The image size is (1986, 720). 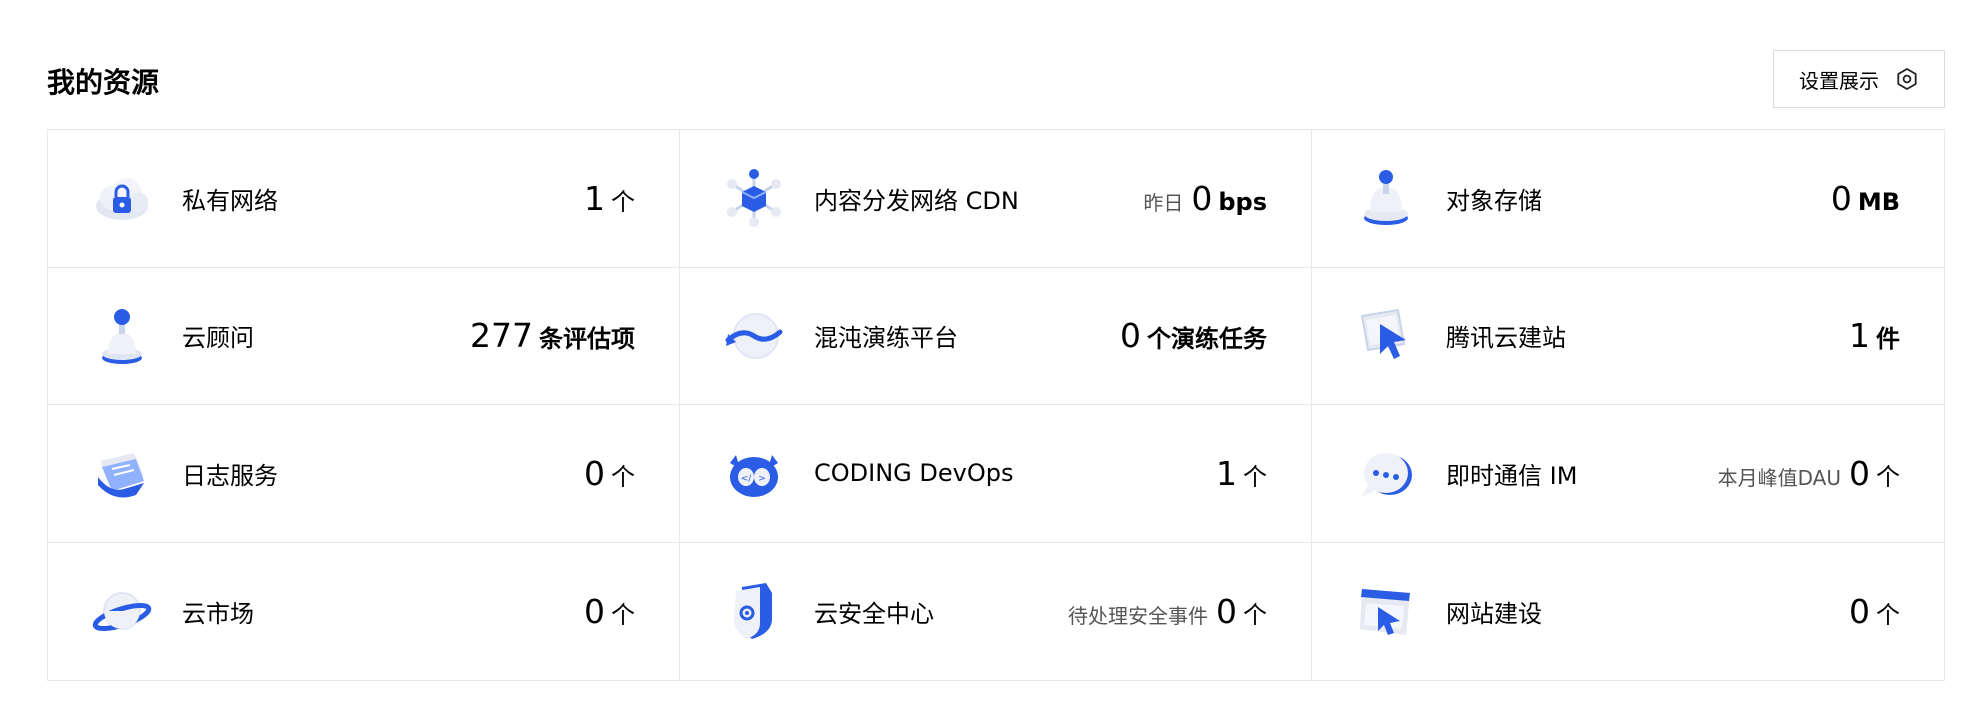 I want to click on resource-name: 混沌演练平台, so click(x=886, y=338).